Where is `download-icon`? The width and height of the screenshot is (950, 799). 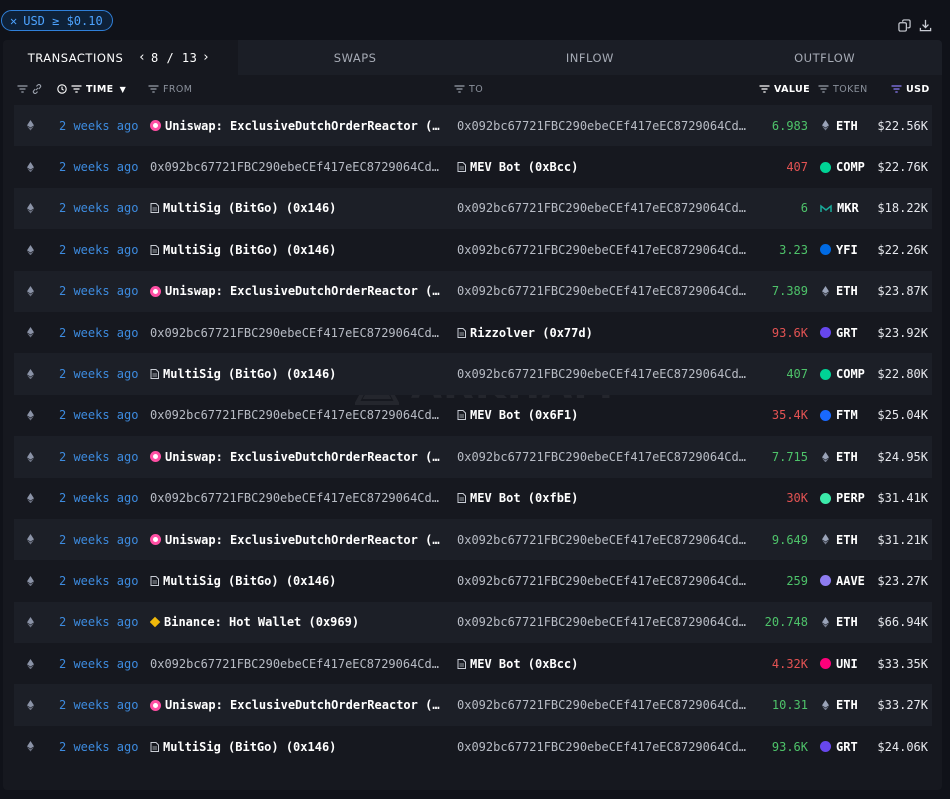
download-icon is located at coordinates (925, 25).